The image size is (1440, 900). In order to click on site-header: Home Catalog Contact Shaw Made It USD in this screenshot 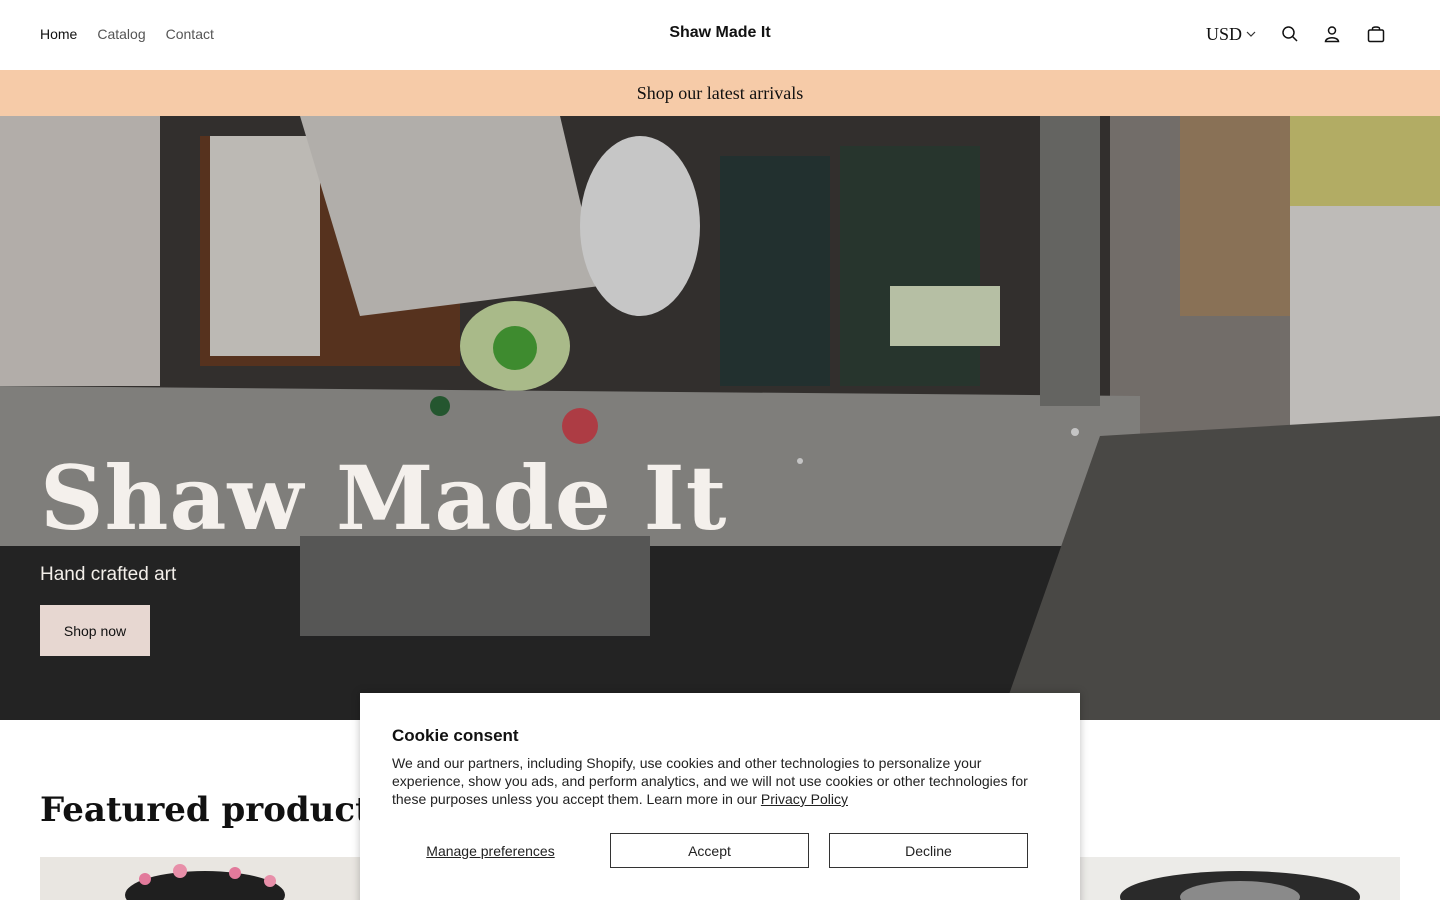, I will do `click(720, 35)`.